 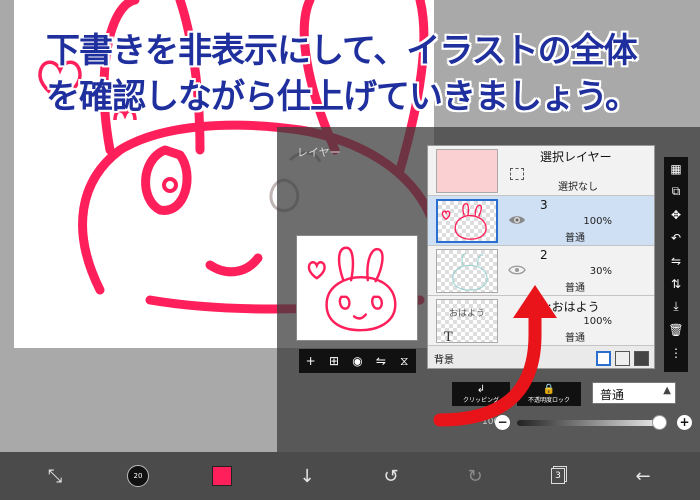 What do you see at coordinates (676, 329) in the screenshot?
I see `trash-icon: 🗑` at bounding box center [676, 329].